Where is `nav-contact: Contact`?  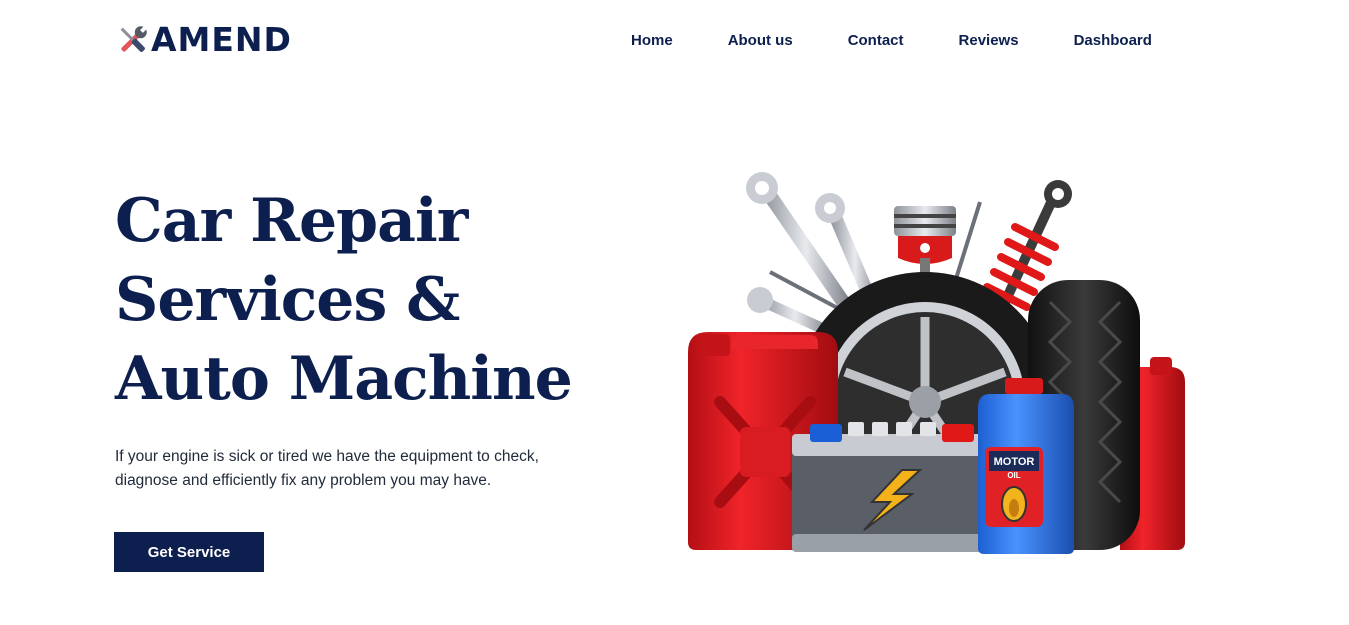
nav-contact: Contact is located at coordinates (876, 41).